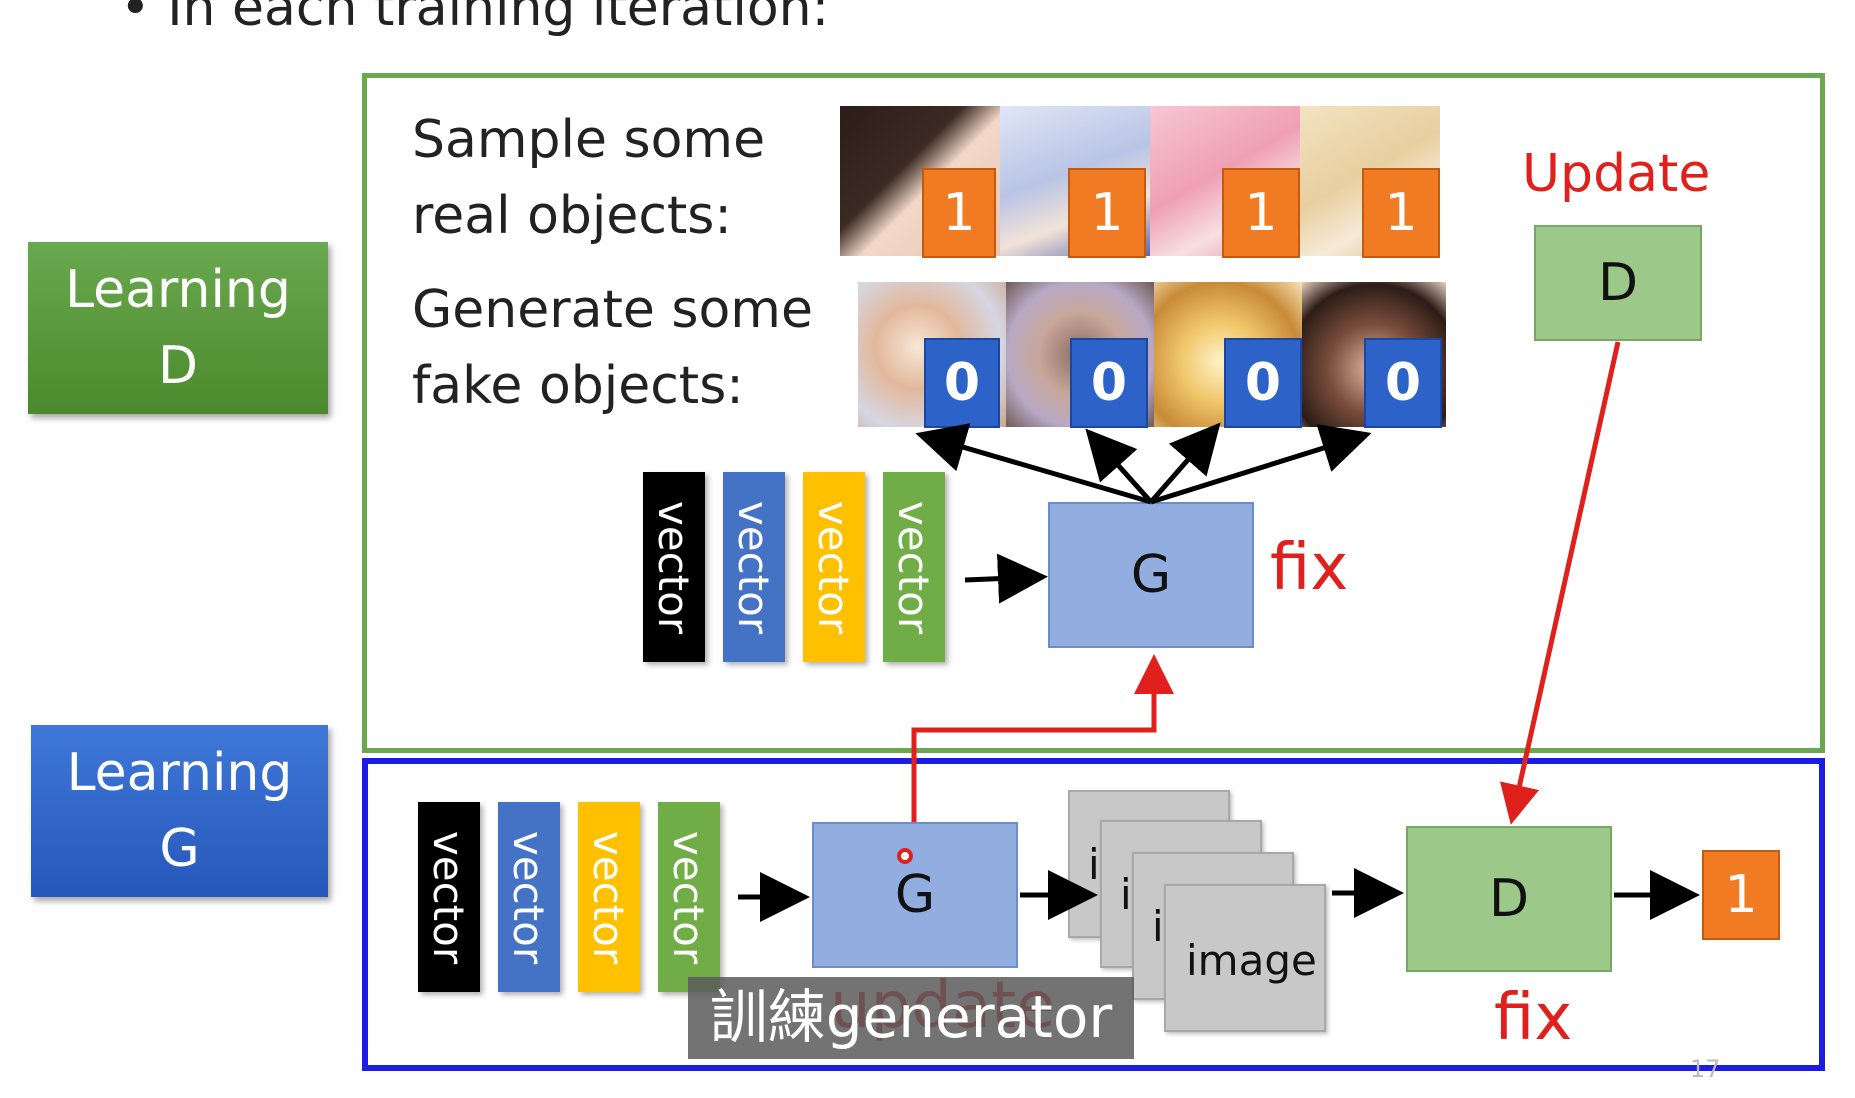 The width and height of the screenshot is (1855, 1098). What do you see at coordinates (1705, 1069) in the screenshot?
I see `page-number: 17` at bounding box center [1705, 1069].